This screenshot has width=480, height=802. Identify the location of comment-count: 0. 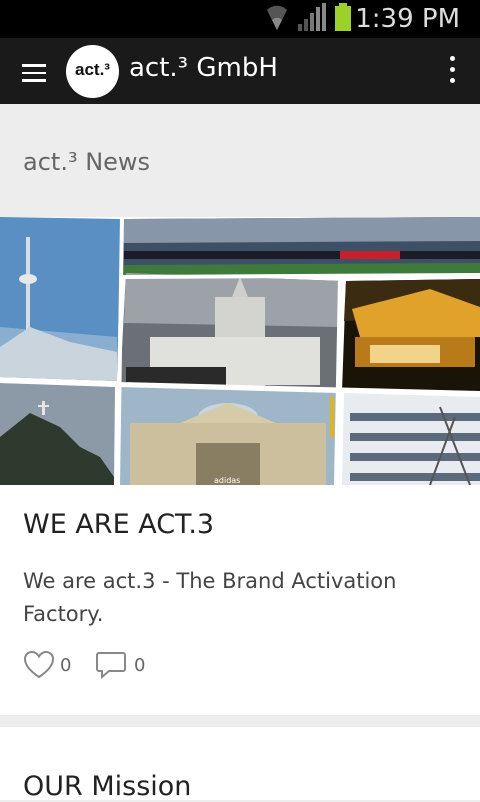
(140, 665).